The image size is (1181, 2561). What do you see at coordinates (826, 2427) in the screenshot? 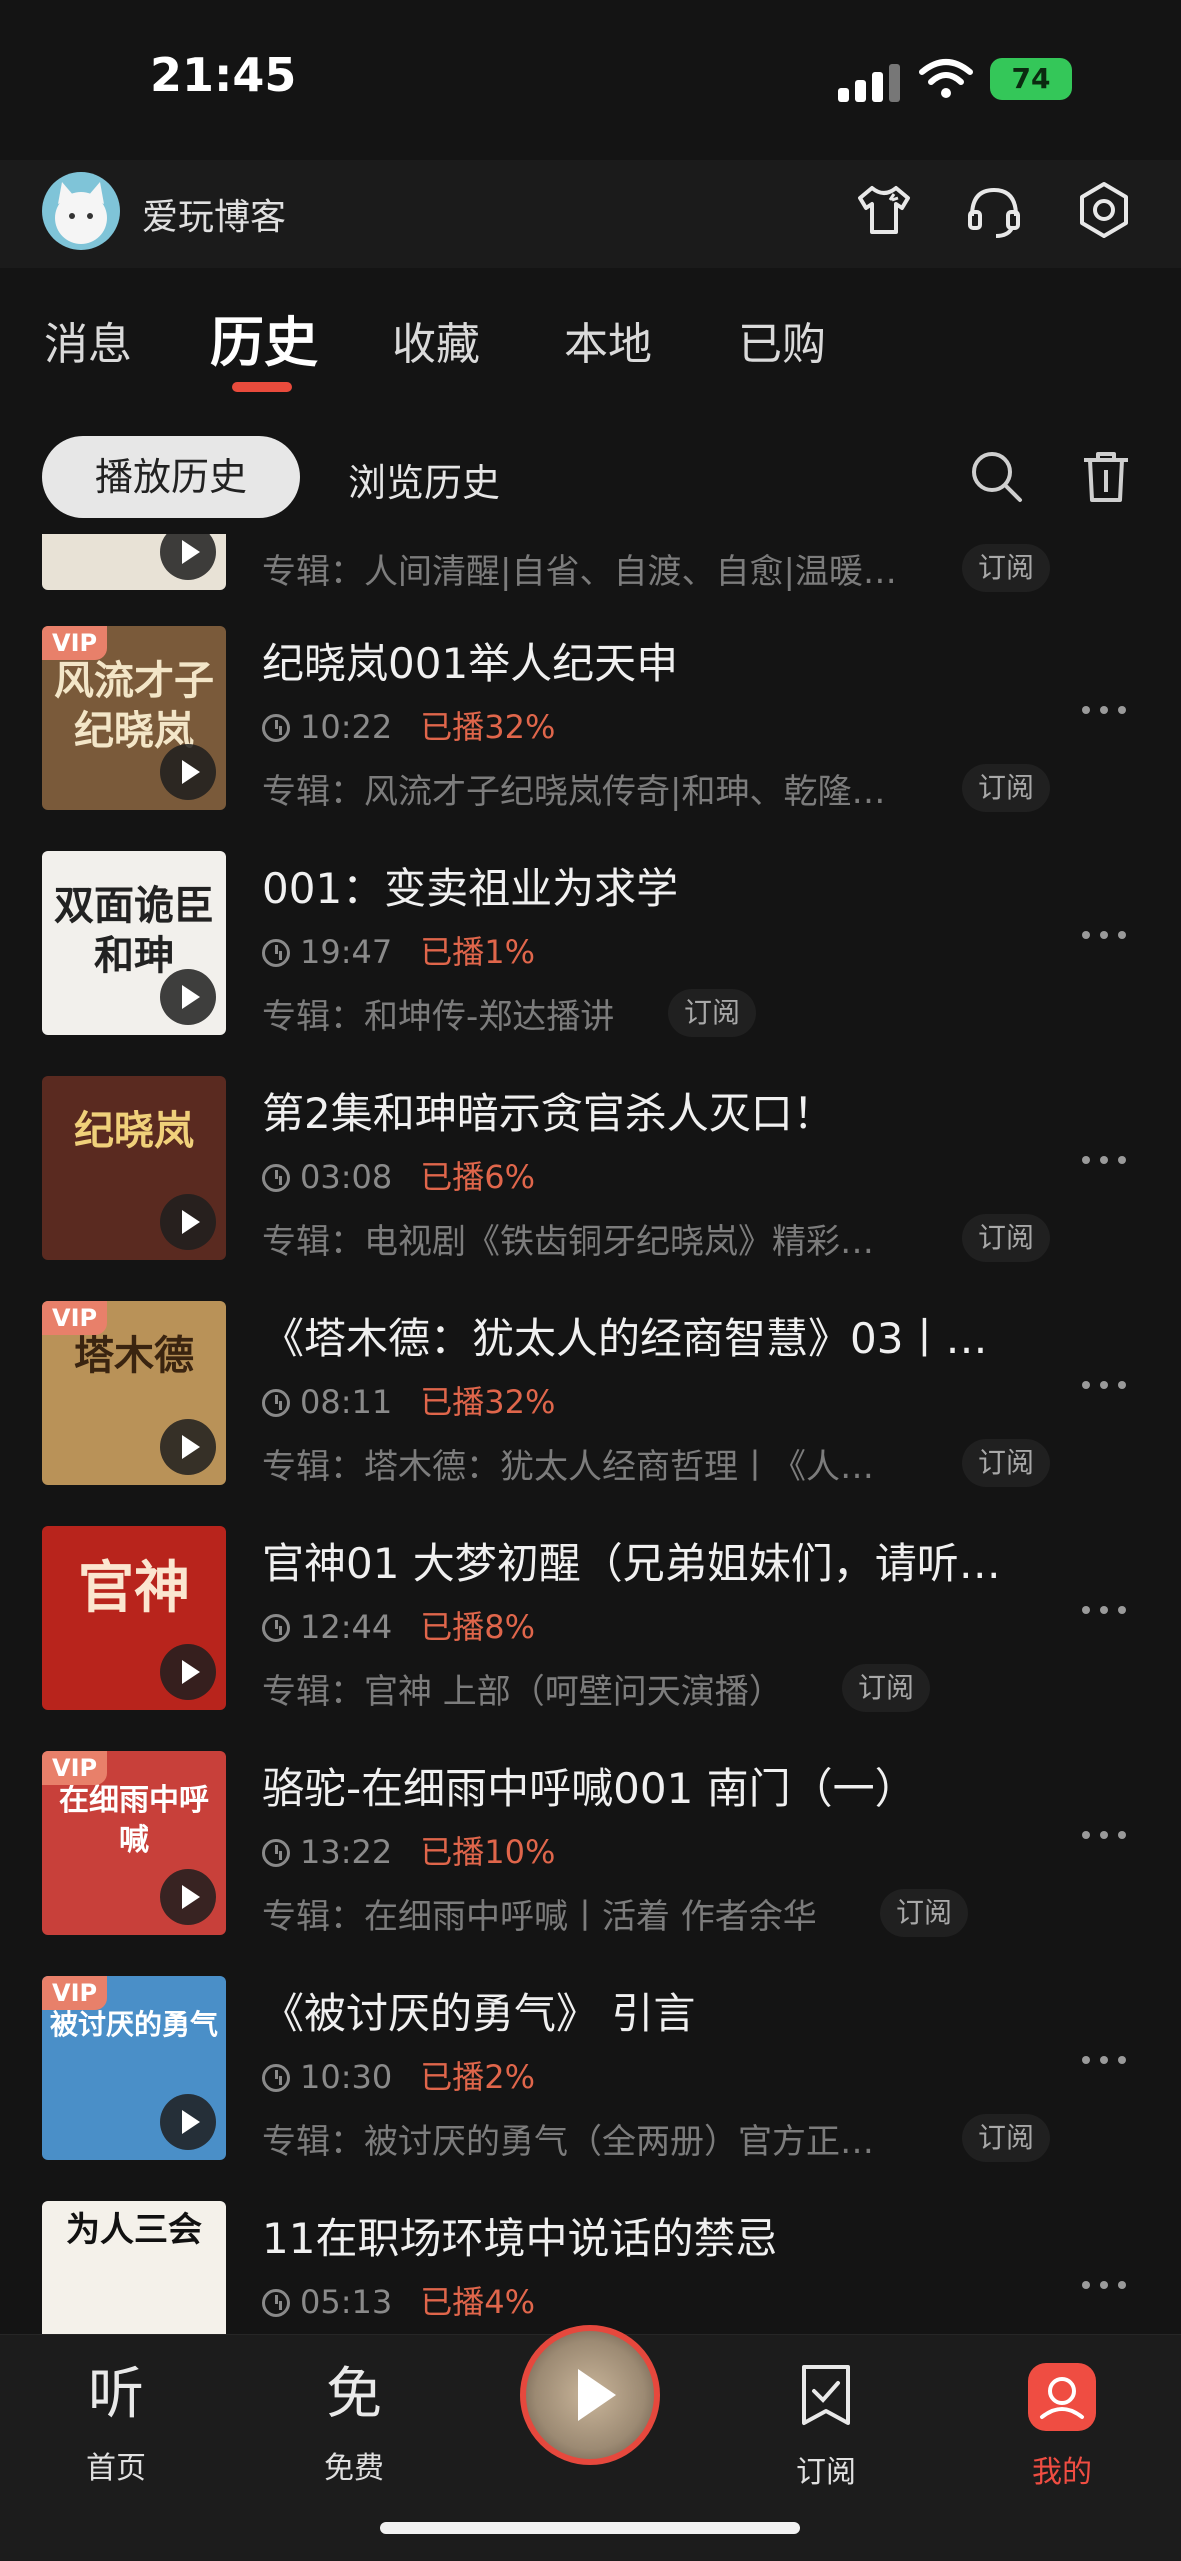
I see `nav-subscriptions: 订阅` at bounding box center [826, 2427].